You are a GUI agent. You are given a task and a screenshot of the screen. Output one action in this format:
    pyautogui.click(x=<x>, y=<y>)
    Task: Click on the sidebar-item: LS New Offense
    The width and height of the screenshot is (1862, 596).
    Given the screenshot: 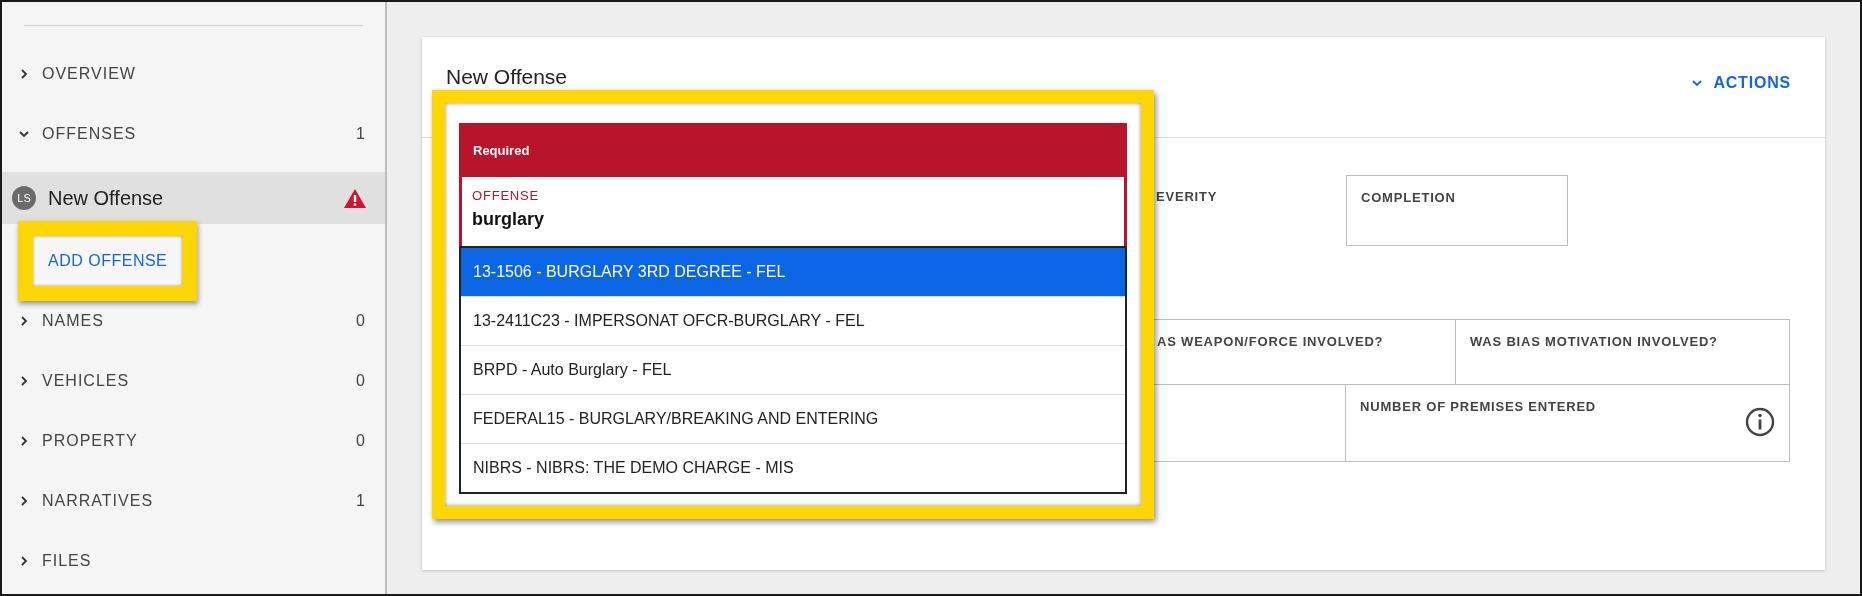 What is the action you would take?
    pyautogui.click(x=193, y=198)
    